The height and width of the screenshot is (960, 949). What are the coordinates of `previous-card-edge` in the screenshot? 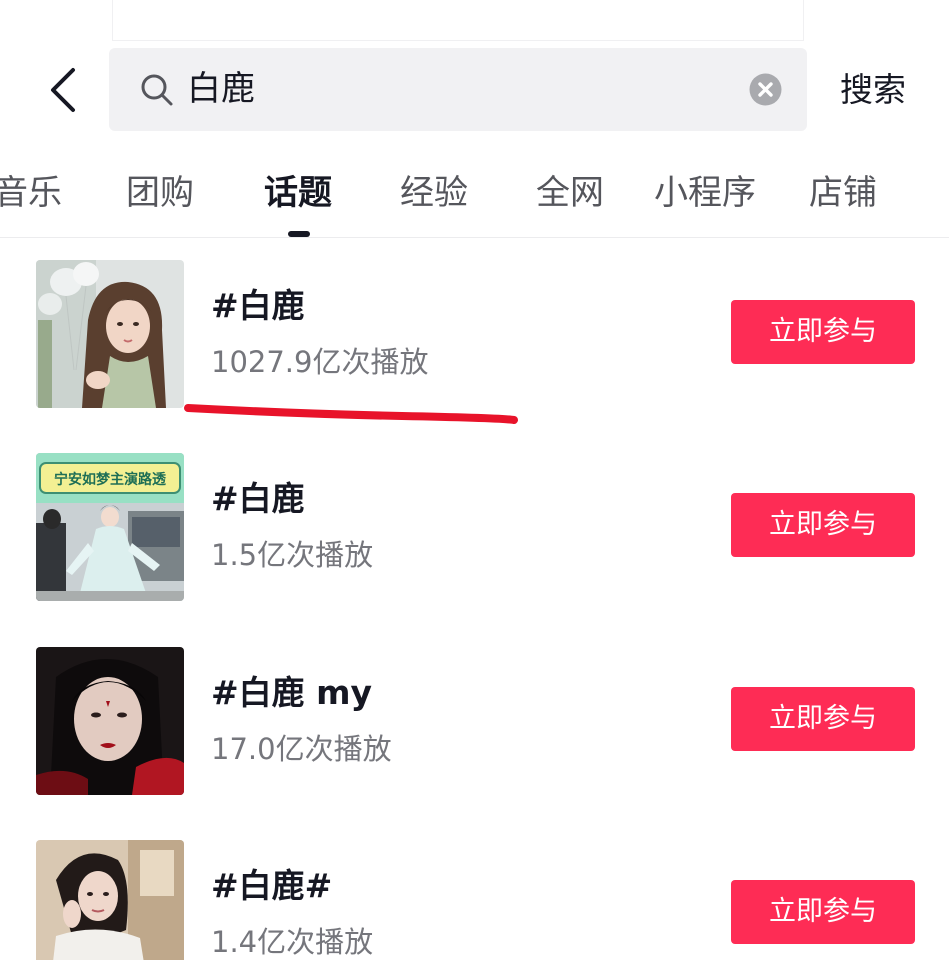 It's located at (458, 20).